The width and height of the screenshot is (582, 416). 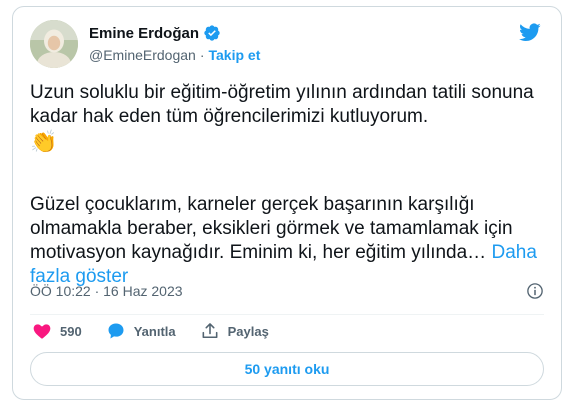 What do you see at coordinates (142, 55) in the screenshot?
I see `author-handle: @EmineErdogan` at bounding box center [142, 55].